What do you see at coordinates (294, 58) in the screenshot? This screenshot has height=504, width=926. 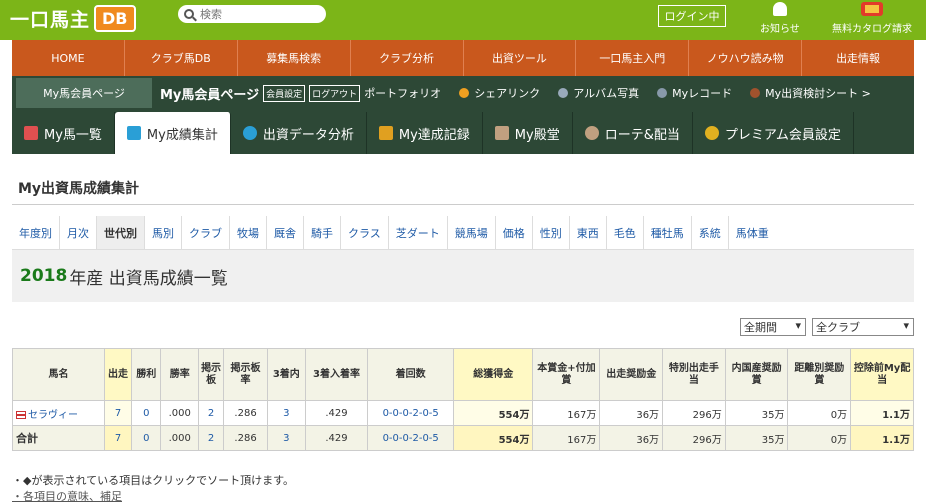 I see `nav-horse-search: 募集馬検索` at bounding box center [294, 58].